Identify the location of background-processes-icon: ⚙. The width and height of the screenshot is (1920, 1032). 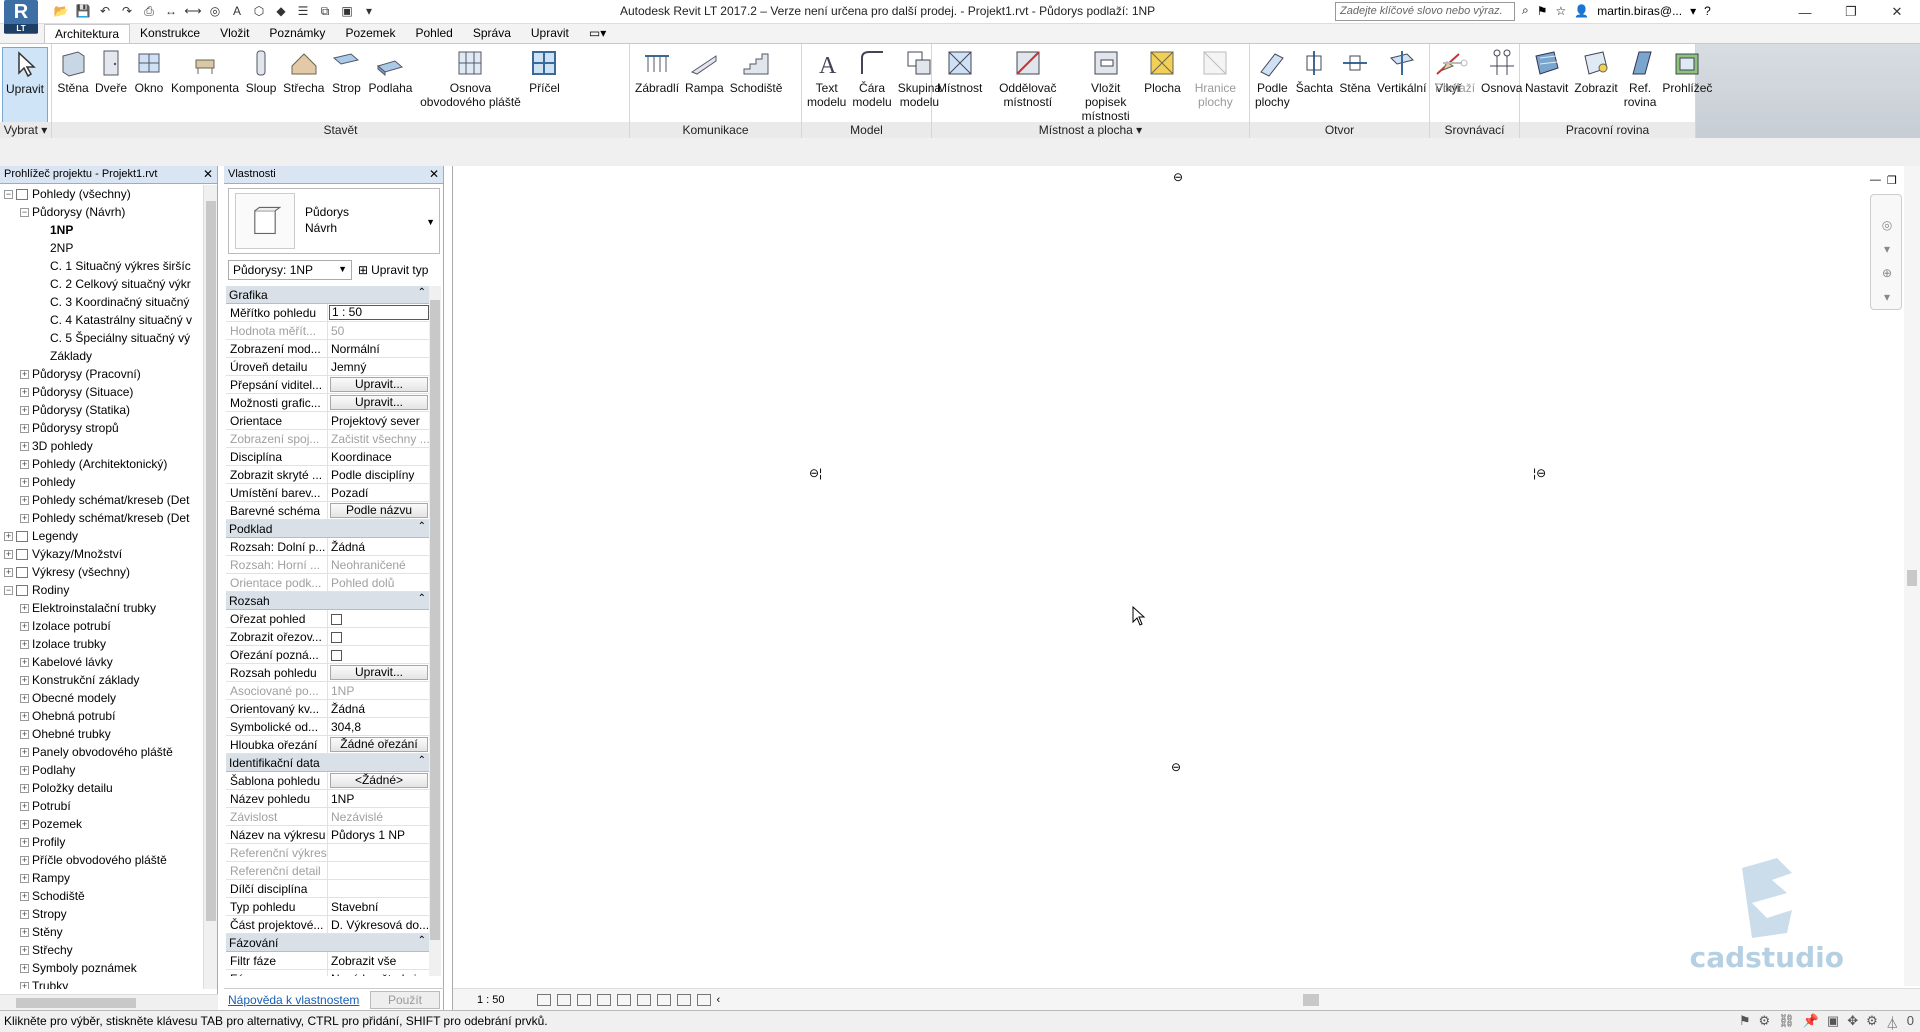
(1872, 1022).